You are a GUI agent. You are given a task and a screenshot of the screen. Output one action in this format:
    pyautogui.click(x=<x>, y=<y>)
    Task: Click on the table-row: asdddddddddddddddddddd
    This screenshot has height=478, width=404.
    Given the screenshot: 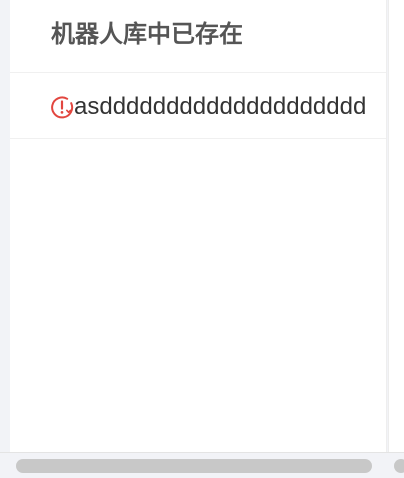 What is the action you would take?
    pyautogui.click(x=198, y=106)
    